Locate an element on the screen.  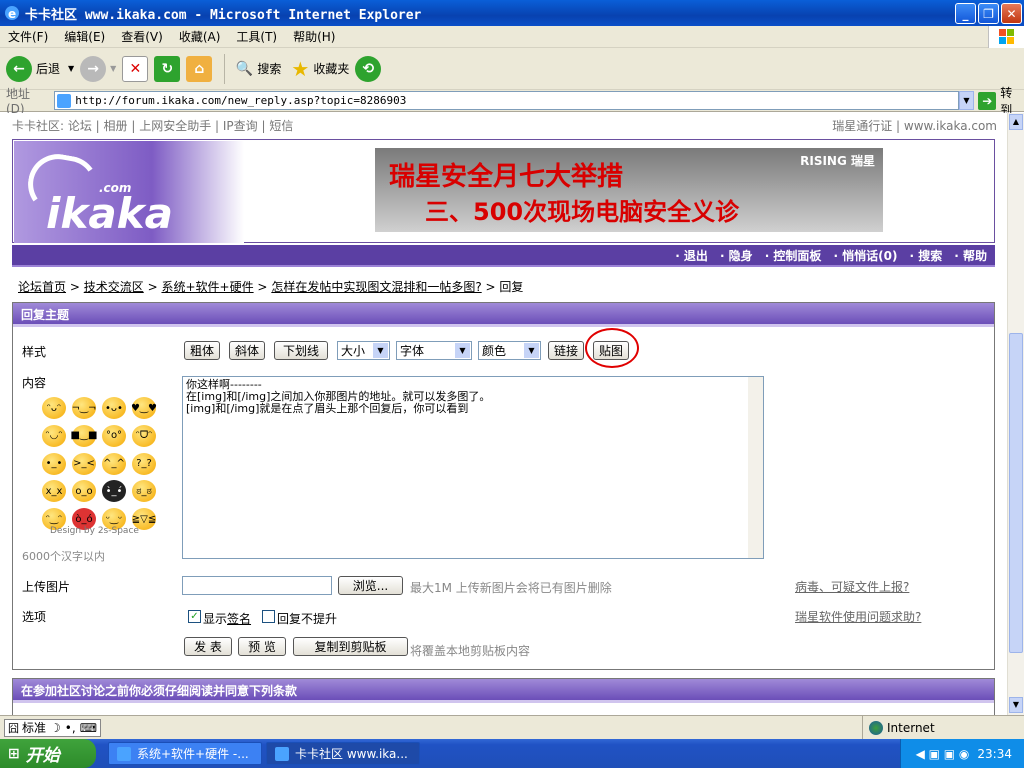
forward-button: → ▼ is located at coordinates (98, 68).